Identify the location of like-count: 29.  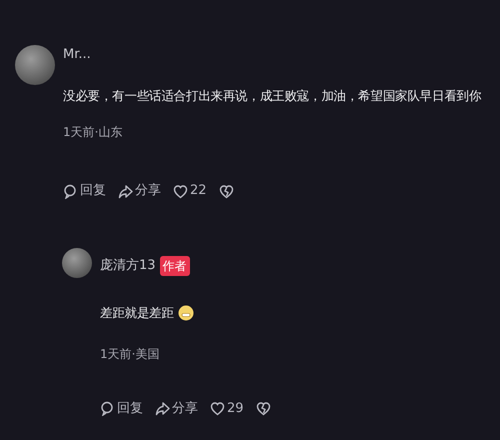
(235, 408).